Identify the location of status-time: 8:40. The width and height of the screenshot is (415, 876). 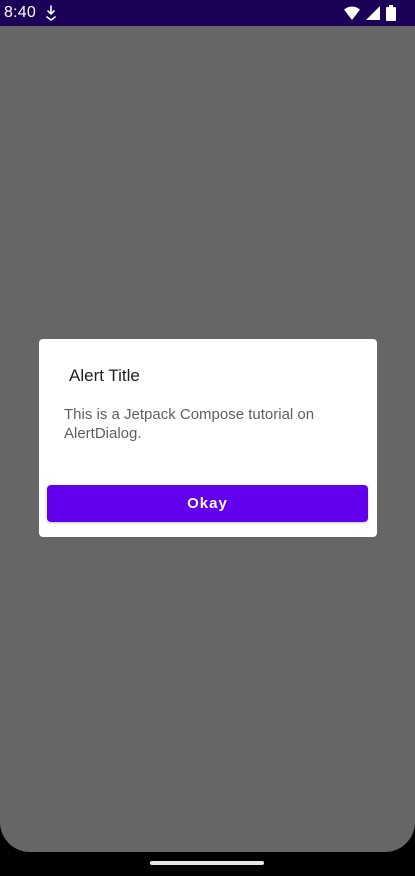
(20, 12).